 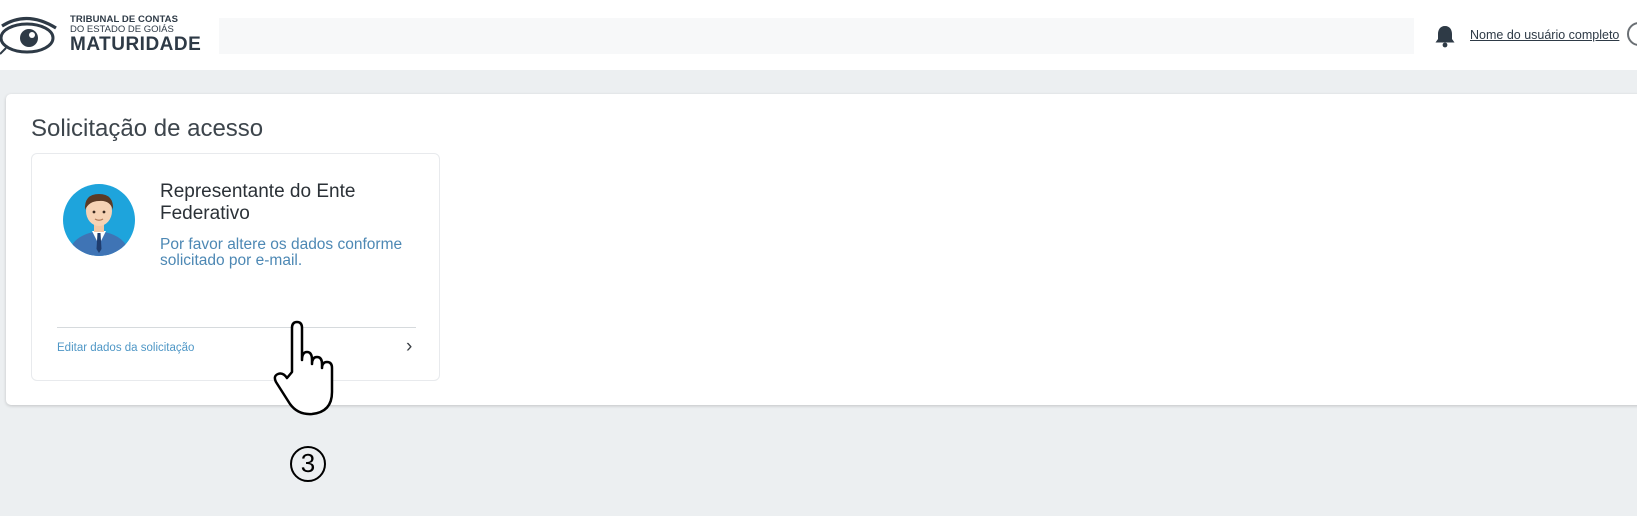 What do you see at coordinates (1445, 36) in the screenshot?
I see `bell-icon` at bounding box center [1445, 36].